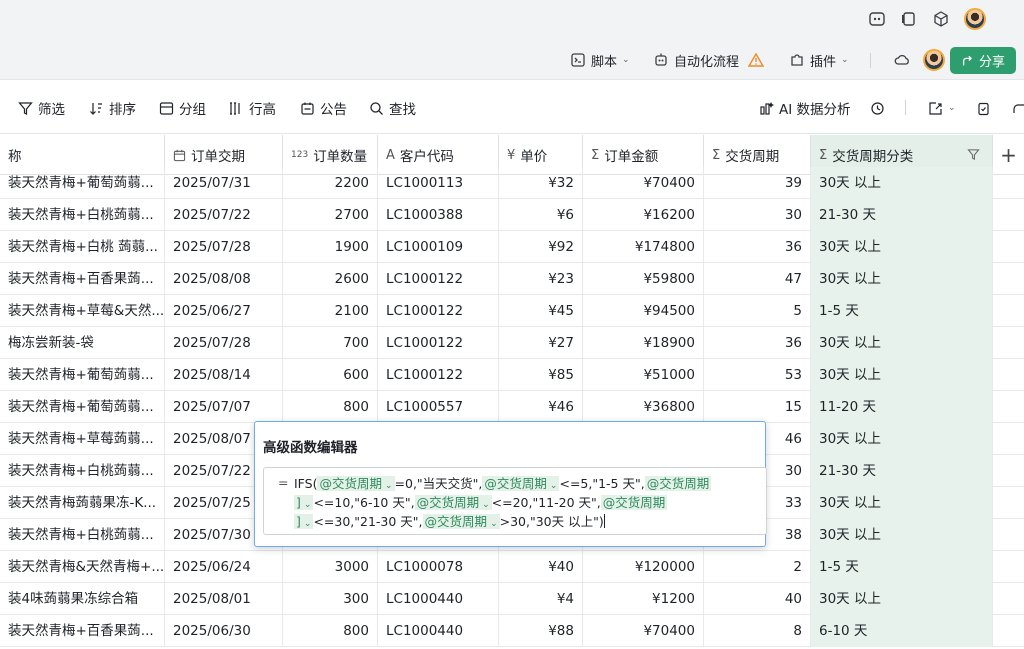 The height and width of the screenshot is (649, 1024). What do you see at coordinates (541, 215) in the screenshot?
I see `cell-unit-price: ¥6` at bounding box center [541, 215].